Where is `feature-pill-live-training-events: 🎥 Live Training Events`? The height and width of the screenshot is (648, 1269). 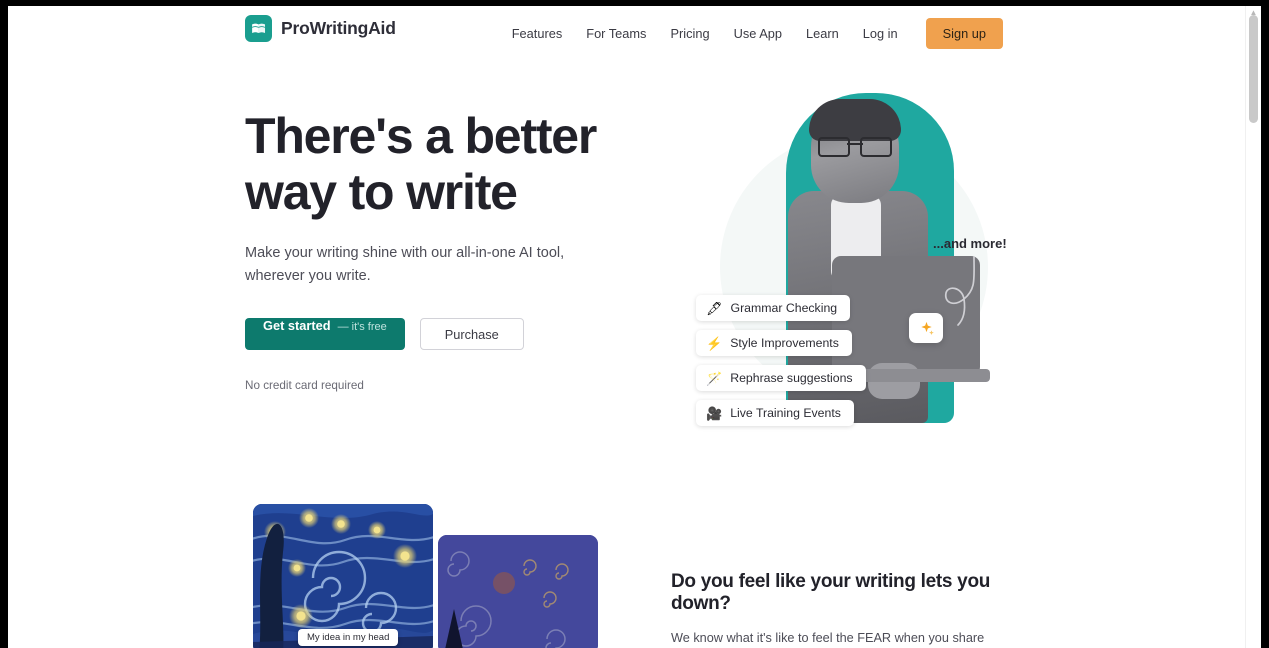
feature-pill-live-training-events: 🎥 Live Training Events is located at coordinates (775, 413).